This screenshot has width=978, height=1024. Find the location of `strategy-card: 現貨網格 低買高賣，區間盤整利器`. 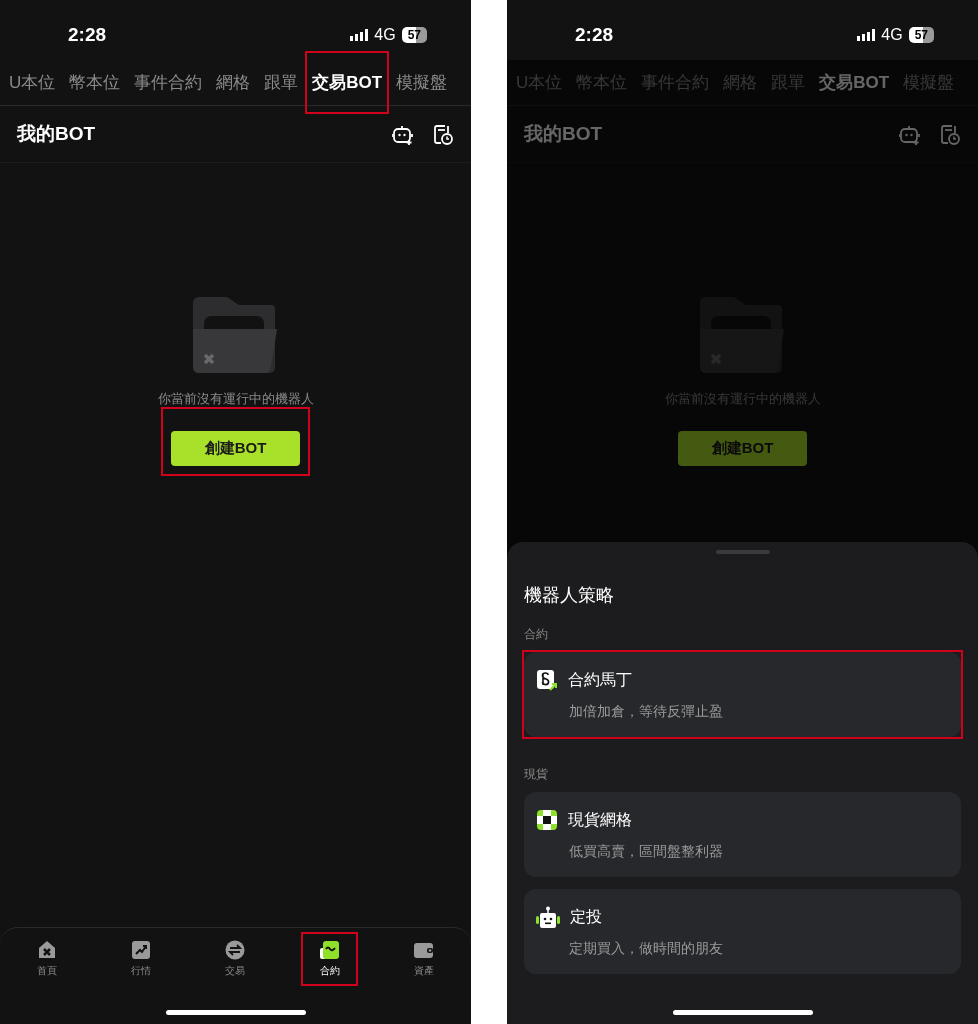

strategy-card: 現貨網格 低買高賣，區間盤整利器 is located at coordinates (742, 834).